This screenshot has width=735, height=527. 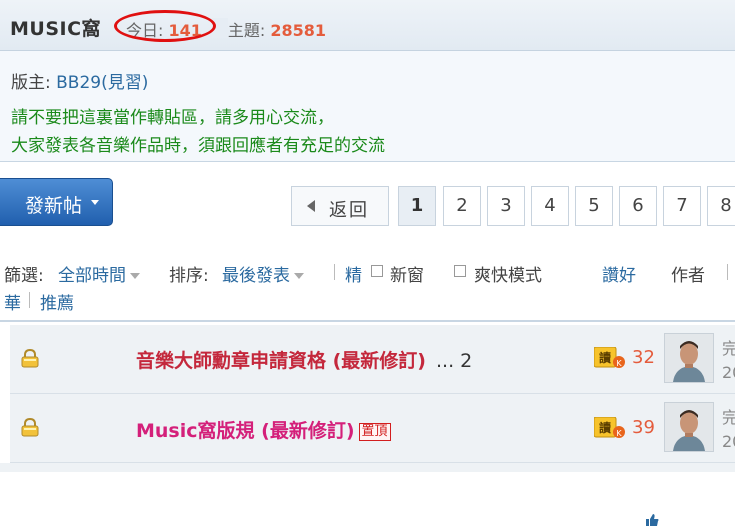 What do you see at coordinates (417, 206) in the screenshot?
I see `page-button-1: 1` at bounding box center [417, 206].